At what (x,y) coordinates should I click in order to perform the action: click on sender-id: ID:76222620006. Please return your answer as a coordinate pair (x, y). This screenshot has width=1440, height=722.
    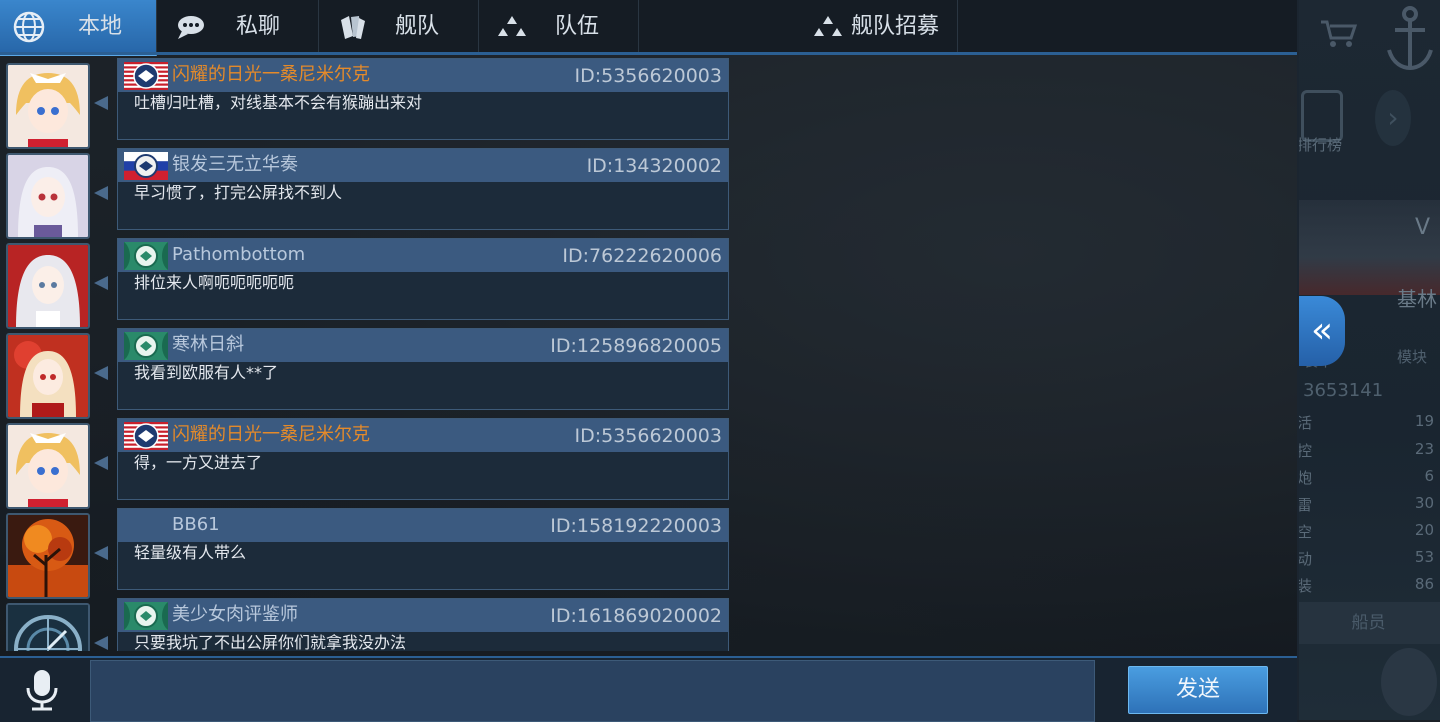
    Looking at the image, I should click on (642, 256).